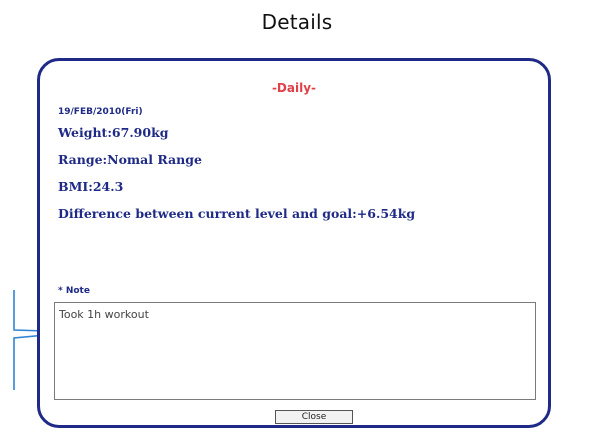 Image resolution: width=594 pixels, height=436 pixels. I want to click on page-title: Details, so click(297, 22).